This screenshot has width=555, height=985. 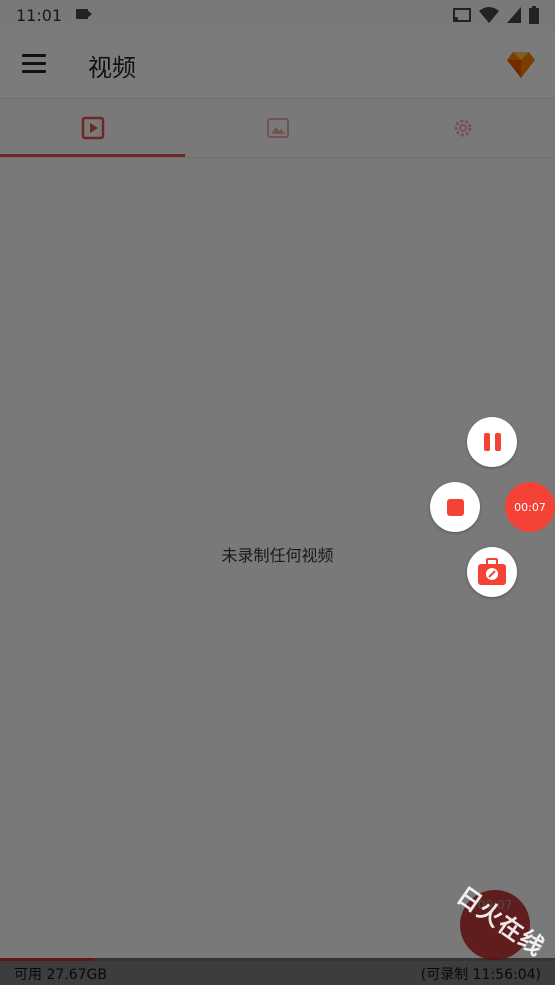 What do you see at coordinates (530, 507) in the screenshot?
I see `recording-timer: 00:07` at bounding box center [530, 507].